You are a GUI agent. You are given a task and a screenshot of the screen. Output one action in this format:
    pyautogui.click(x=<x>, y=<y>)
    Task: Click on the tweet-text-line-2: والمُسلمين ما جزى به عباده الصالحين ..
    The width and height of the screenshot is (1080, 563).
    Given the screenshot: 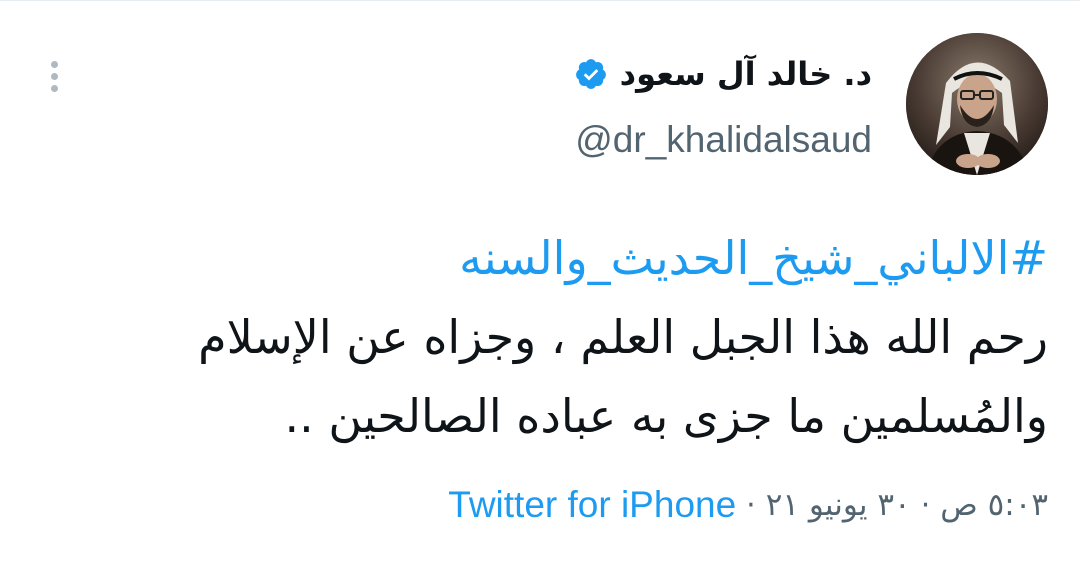 What is the action you would take?
    pyautogui.click(x=666, y=416)
    